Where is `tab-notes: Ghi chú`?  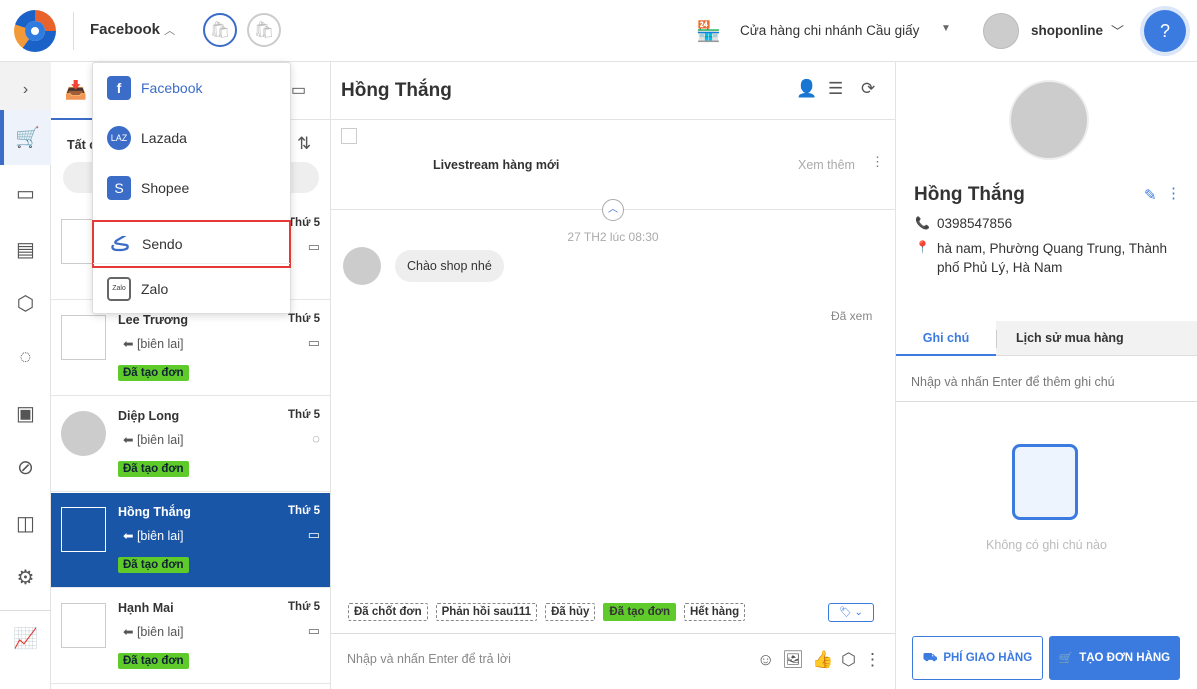
tab-notes: Ghi chú is located at coordinates (946, 338).